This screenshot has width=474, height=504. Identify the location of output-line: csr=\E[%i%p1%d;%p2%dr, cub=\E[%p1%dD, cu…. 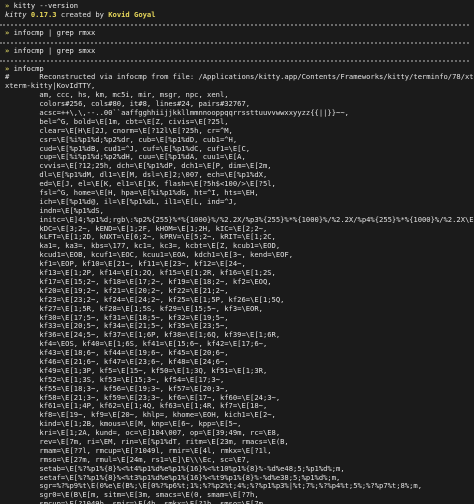
(121, 139).